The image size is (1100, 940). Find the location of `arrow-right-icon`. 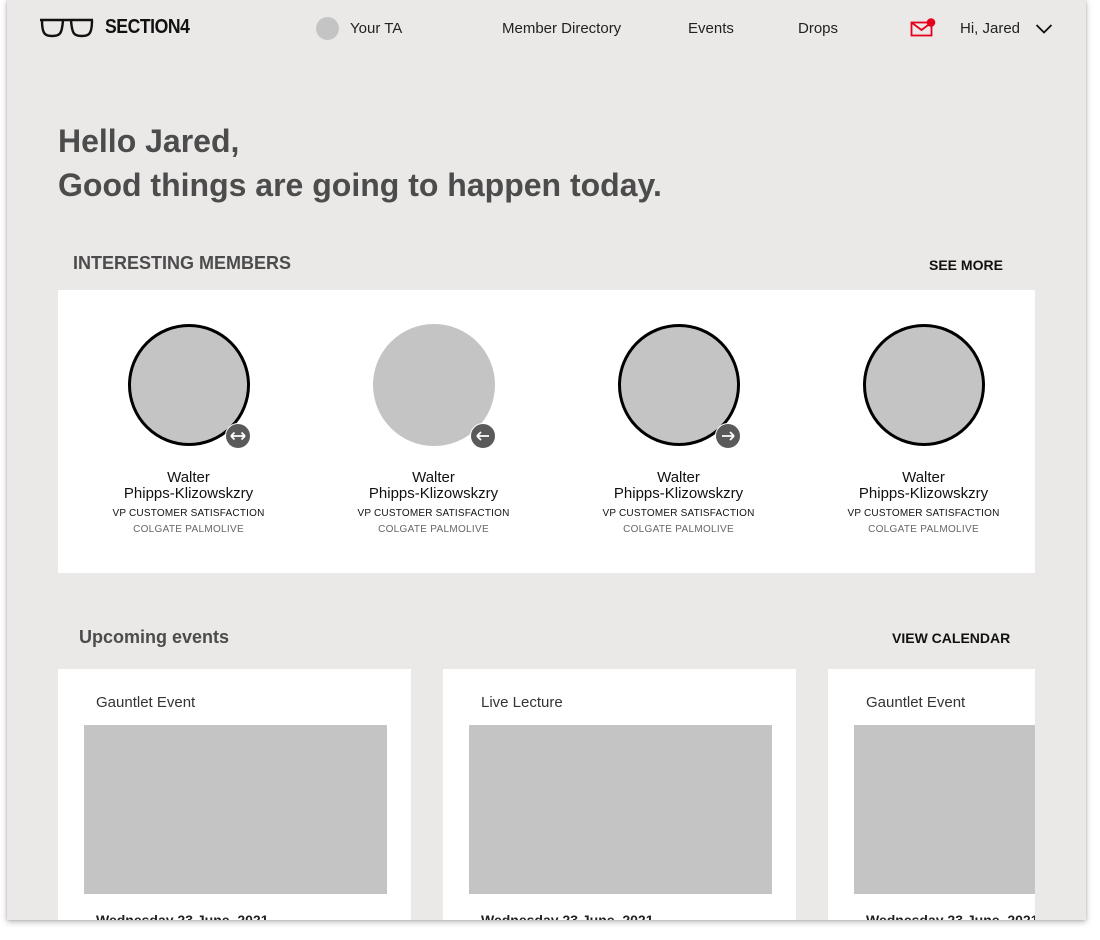

arrow-right-icon is located at coordinates (728, 436).